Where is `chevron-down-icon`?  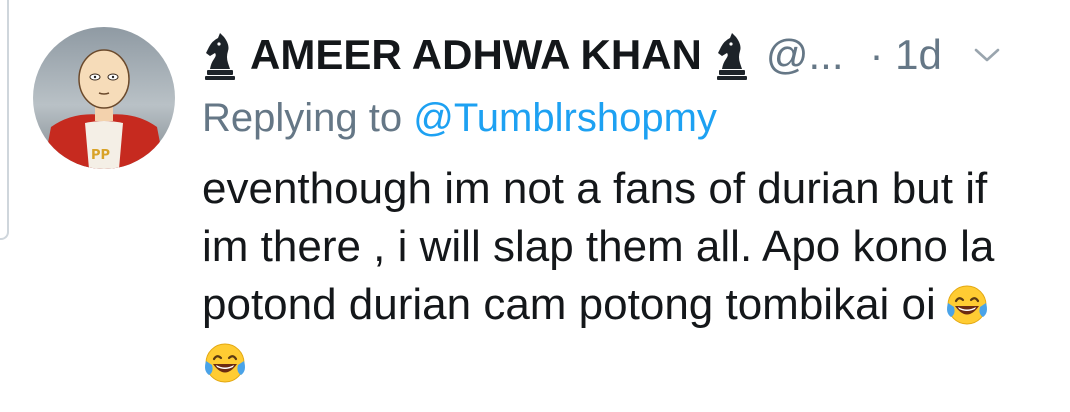
chevron-down-icon is located at coordinates (987, 55).